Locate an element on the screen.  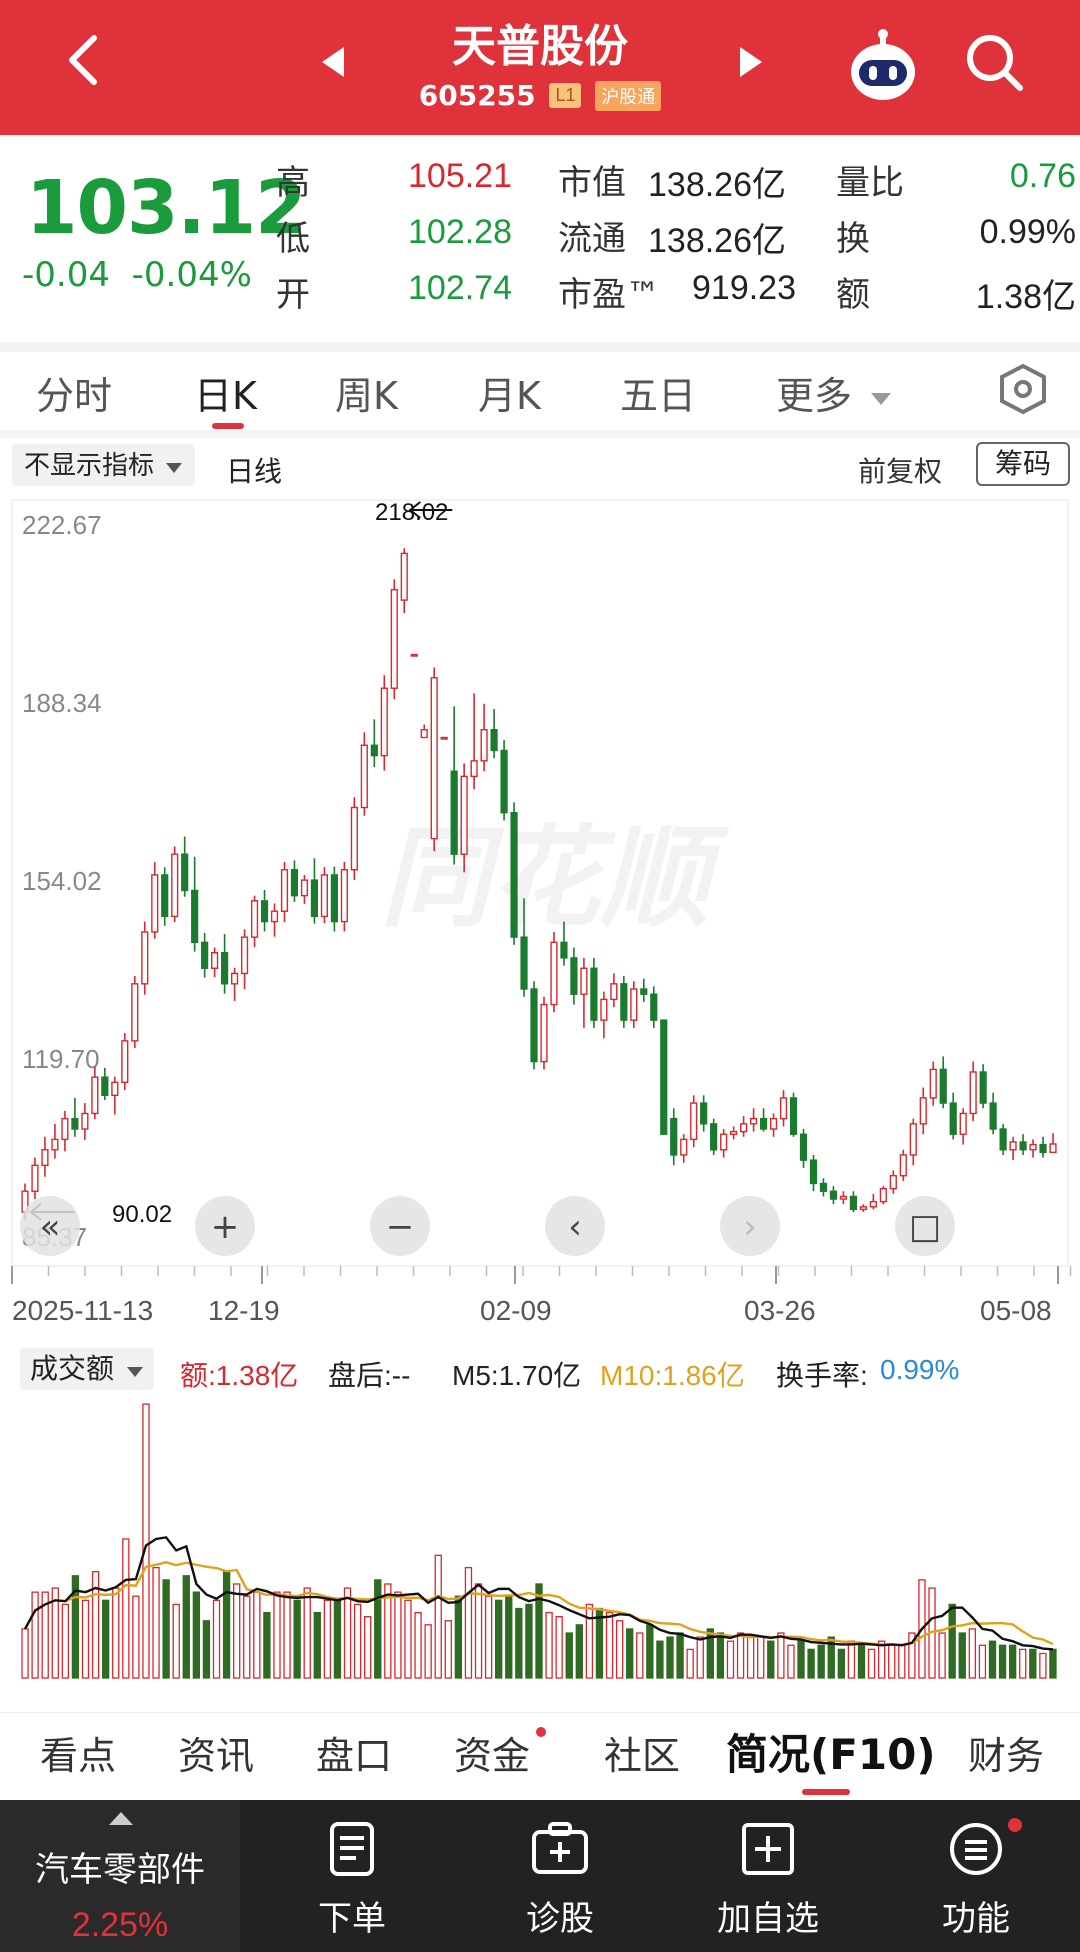
tab-funds: 资金 is located at coordinates (492, 1752).